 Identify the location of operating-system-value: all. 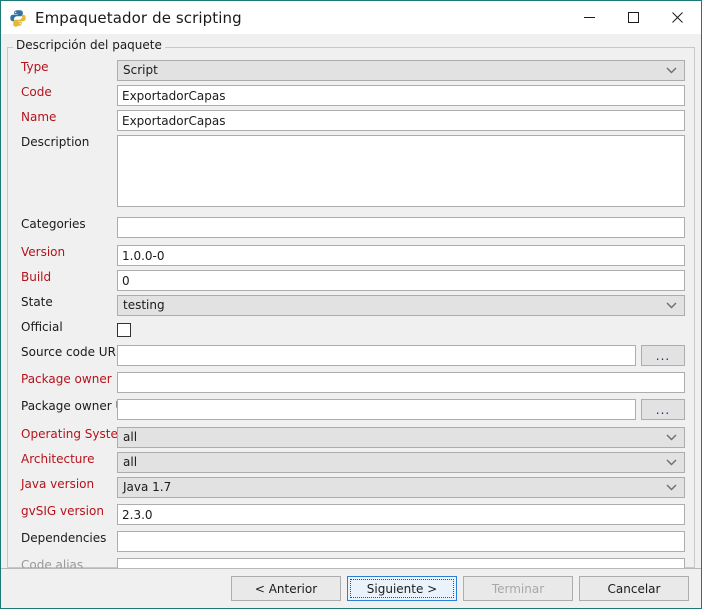
(130, 437).